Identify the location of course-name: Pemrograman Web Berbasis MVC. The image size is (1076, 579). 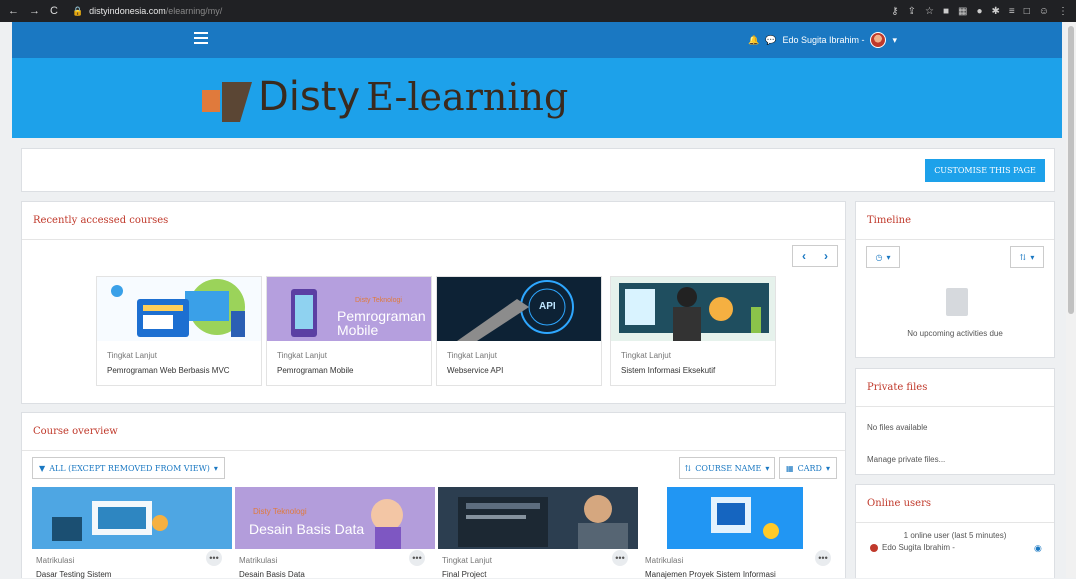
(168, 370).